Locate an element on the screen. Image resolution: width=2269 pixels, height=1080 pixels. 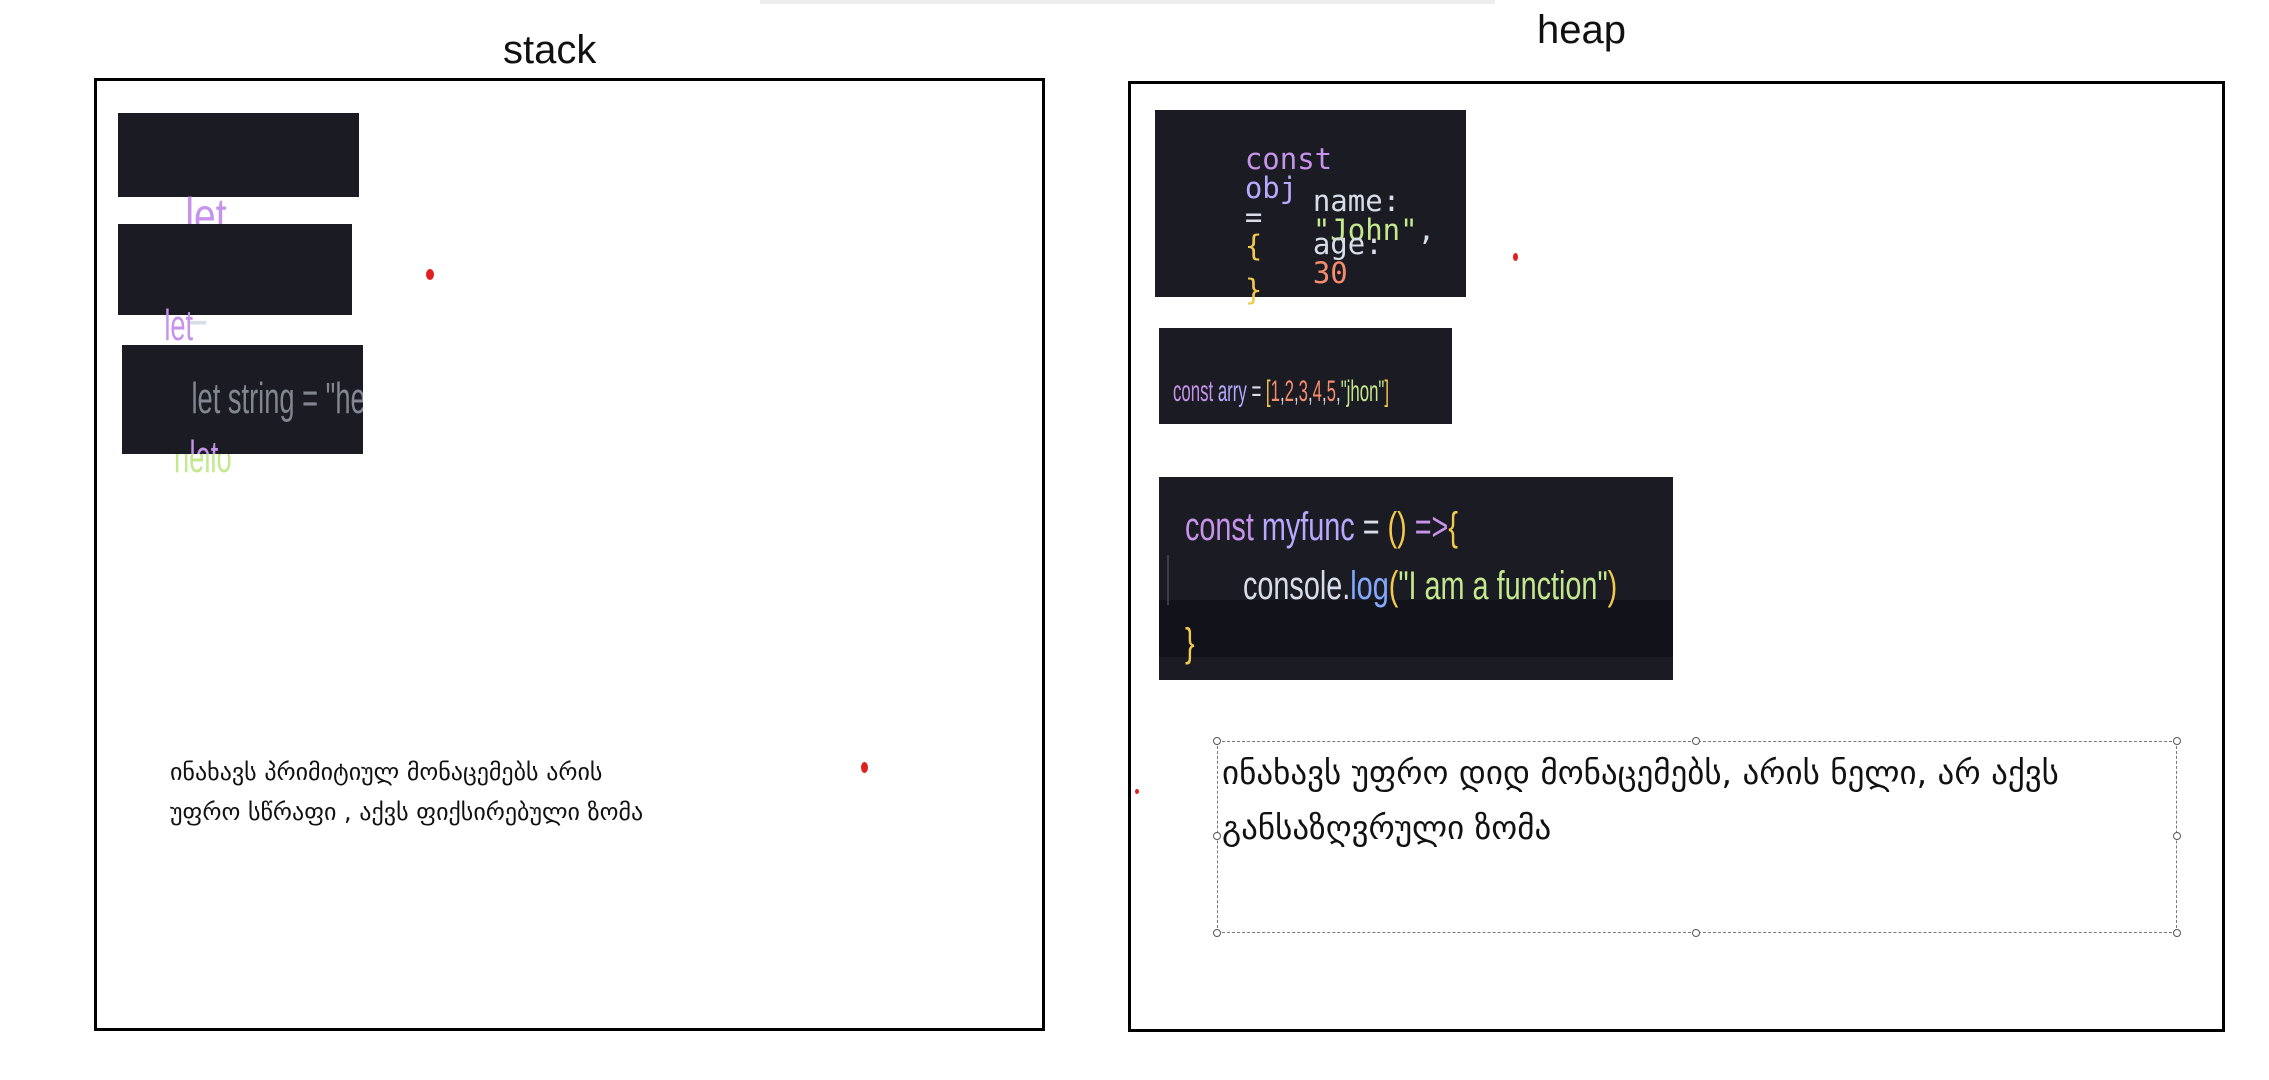
token-string: "I am a function" is located at coordinates (1503, 586).